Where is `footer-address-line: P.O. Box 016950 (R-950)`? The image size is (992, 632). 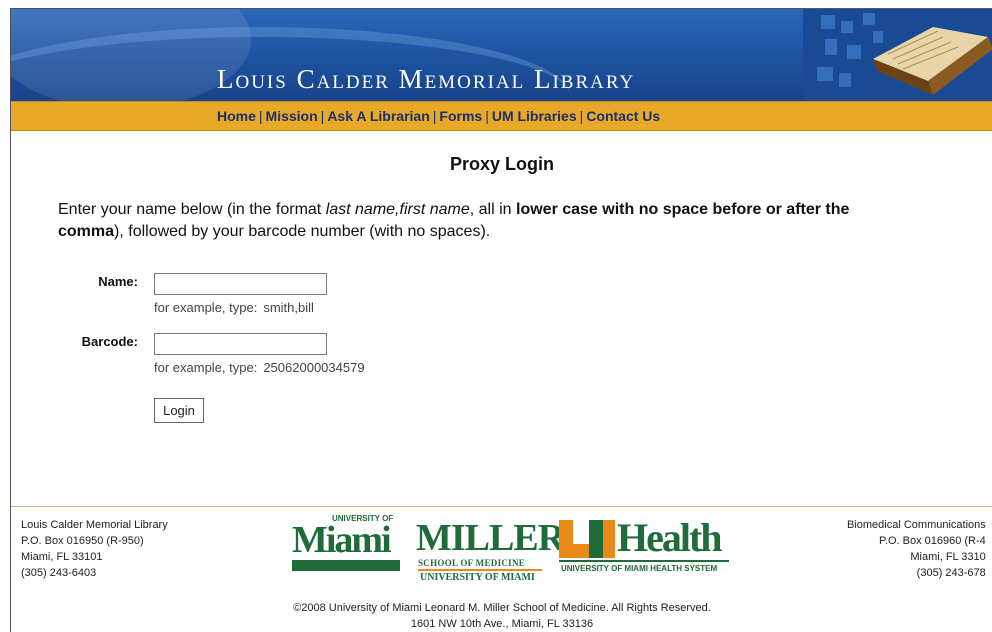
footer-address-line: P.O. Box 016950 (R-950) is located at coordinates (82, 541).